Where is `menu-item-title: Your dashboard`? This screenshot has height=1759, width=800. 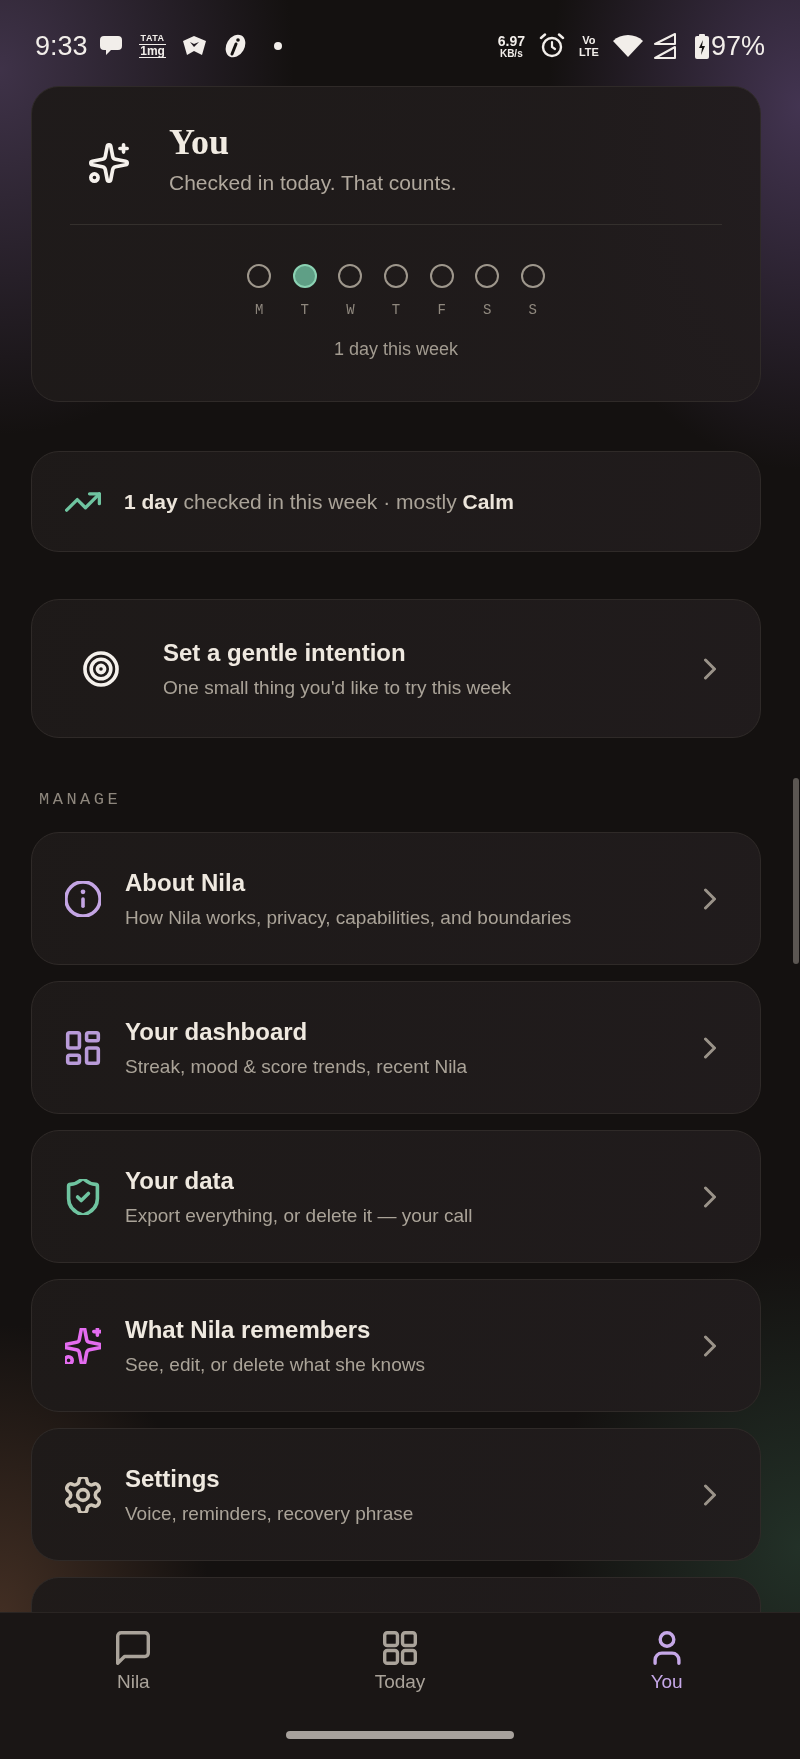
menu-item-title: Your dashboard is located at coordinates (217, 1031).